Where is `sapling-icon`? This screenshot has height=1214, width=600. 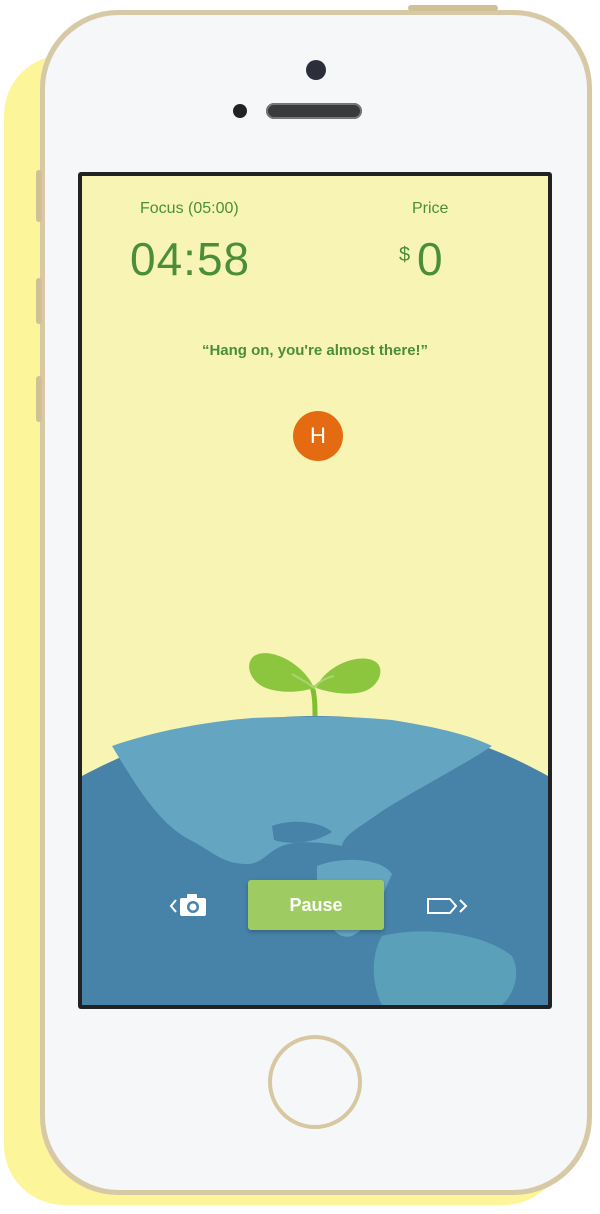
sapling-icon is located at coordinates (315, 686).